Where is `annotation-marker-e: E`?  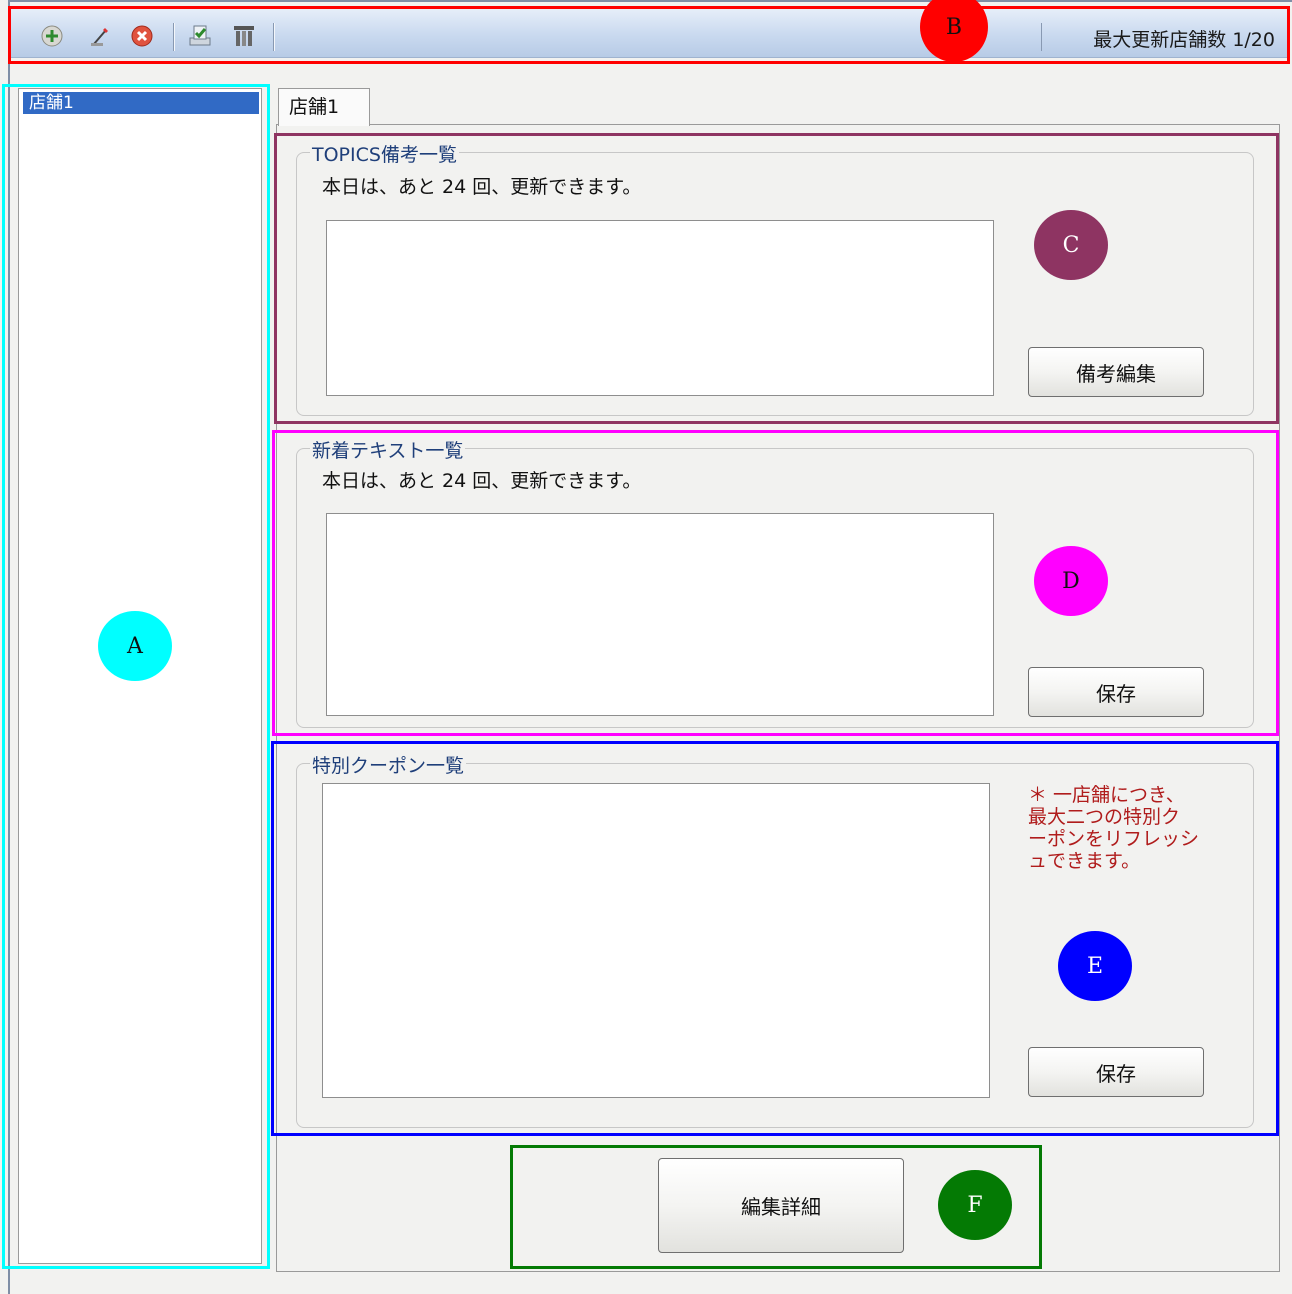 annotation-marker-e: E is located at coordinates (1095, 966).